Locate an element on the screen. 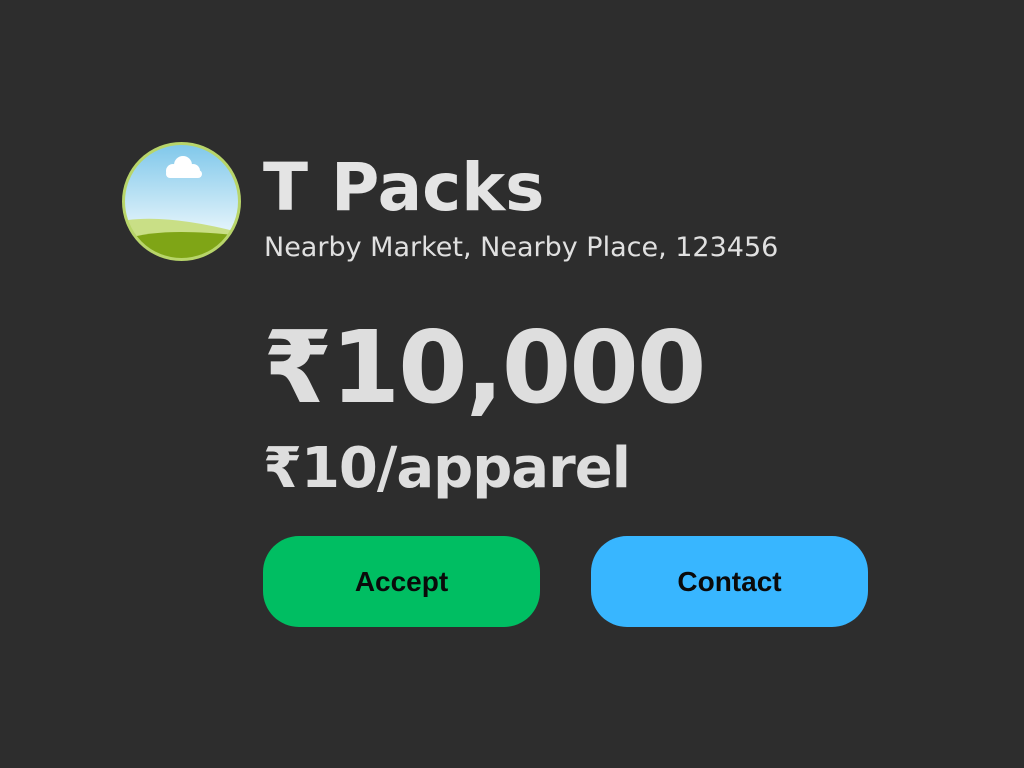  accept-button-label: Accept is located at coordinates (401, 581).